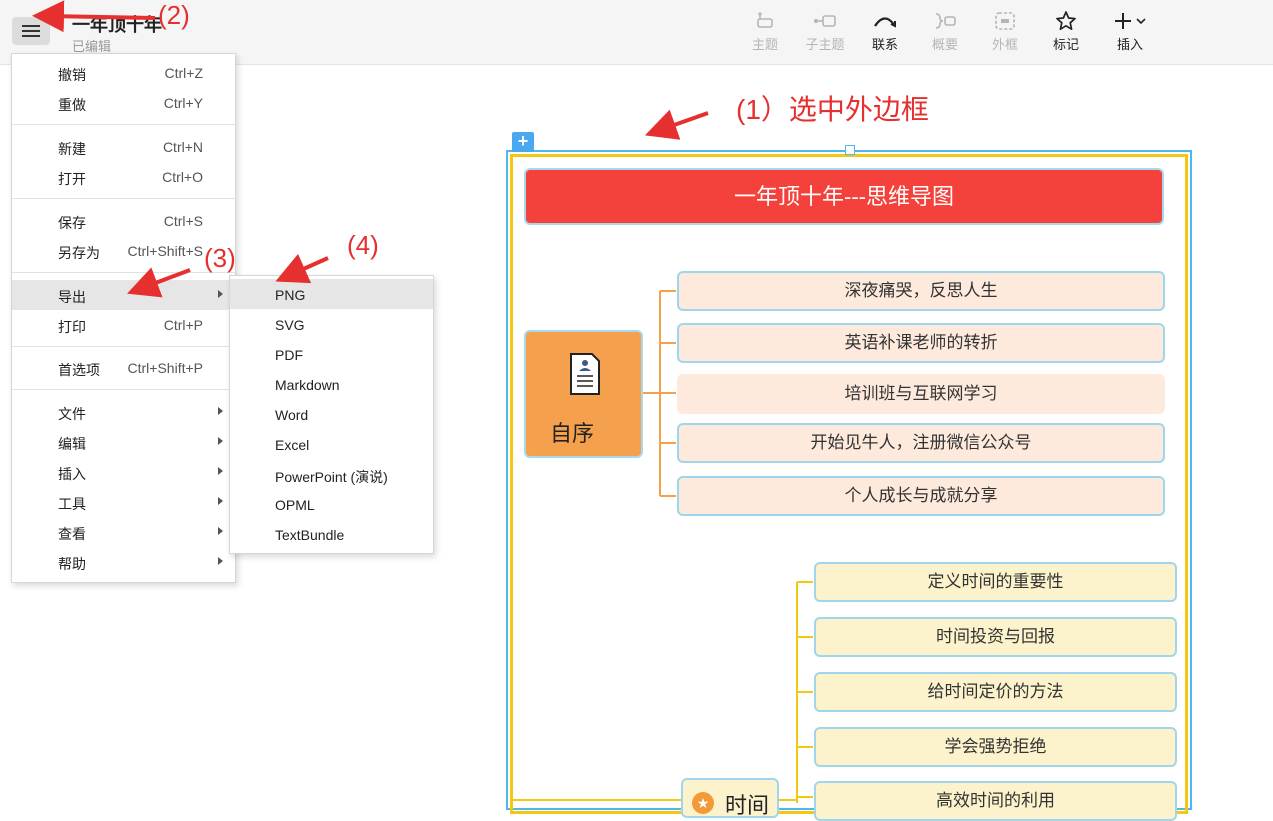 This screenshot has width=1273, height=821. What do you see at coordinates (123, 251) in the screenshot?
I see `menu-item-save-as: 另存为 Ctrl+Shift+S` at bounding box center [123, 251].